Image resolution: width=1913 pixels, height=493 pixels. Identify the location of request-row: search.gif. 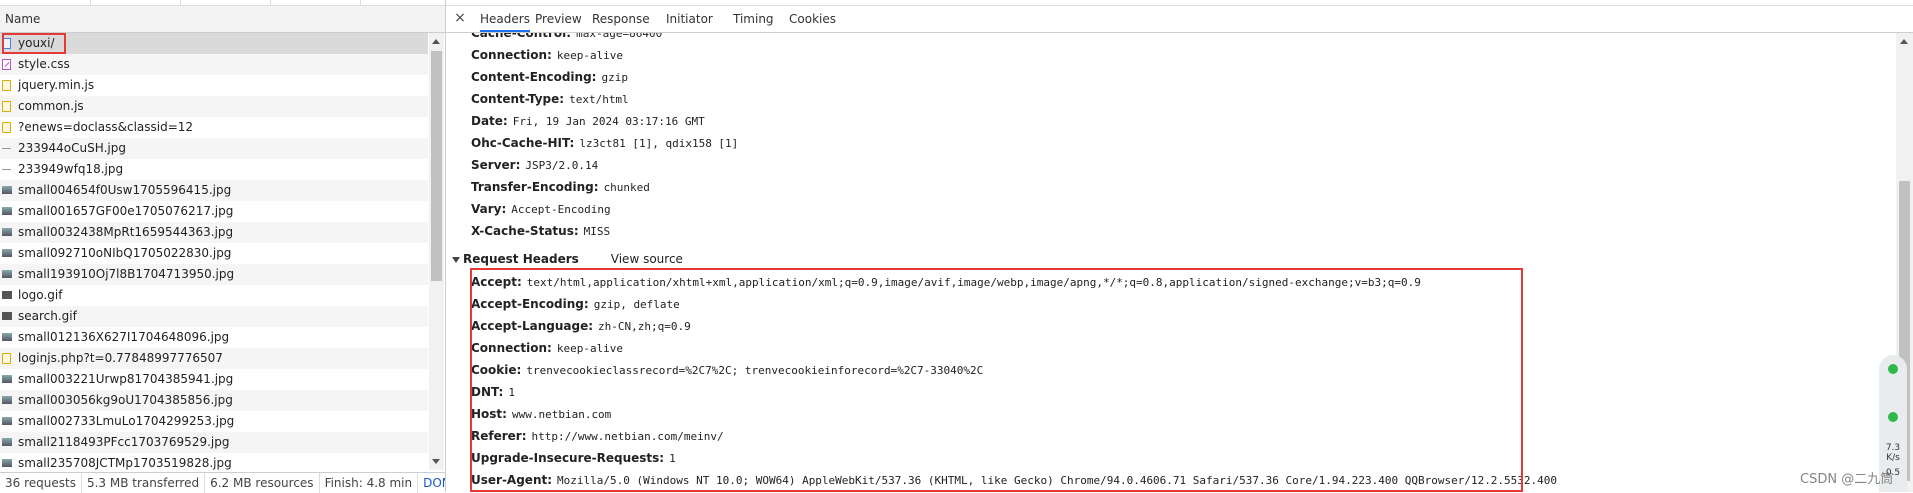
(214, 316).